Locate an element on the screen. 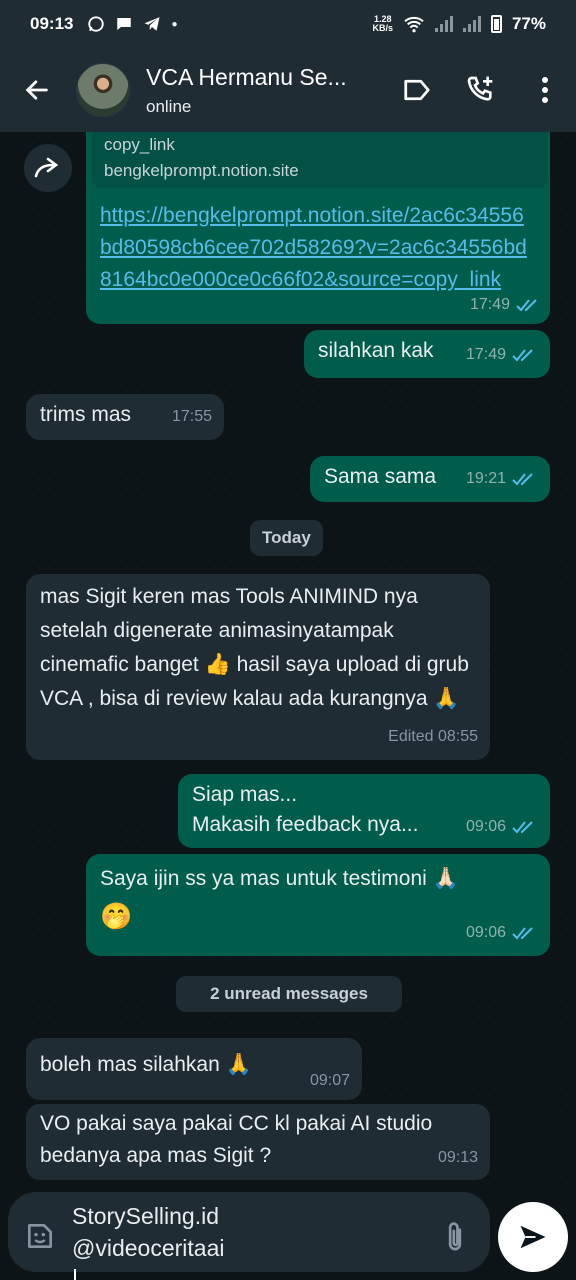 The height and width of the screenshot is (1280, 576). message-meta: 09:13 is located at coordinates (458, 1158).